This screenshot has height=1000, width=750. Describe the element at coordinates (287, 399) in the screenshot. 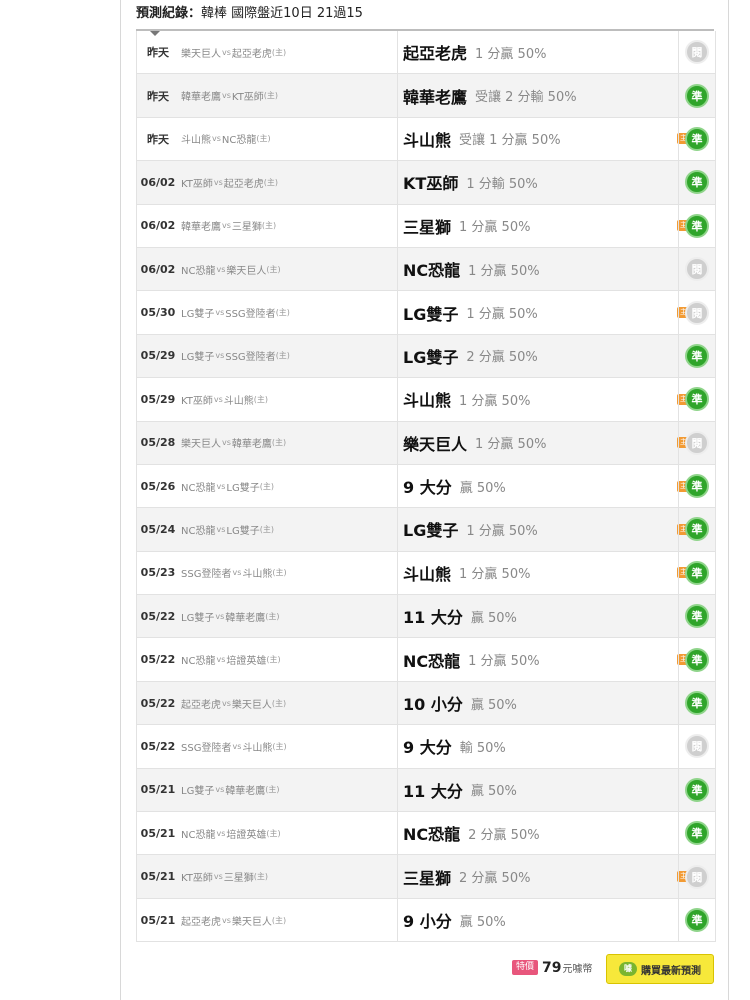

I see `row-matchup: KT巫師 vs 斗山熊 (主)` at that location.